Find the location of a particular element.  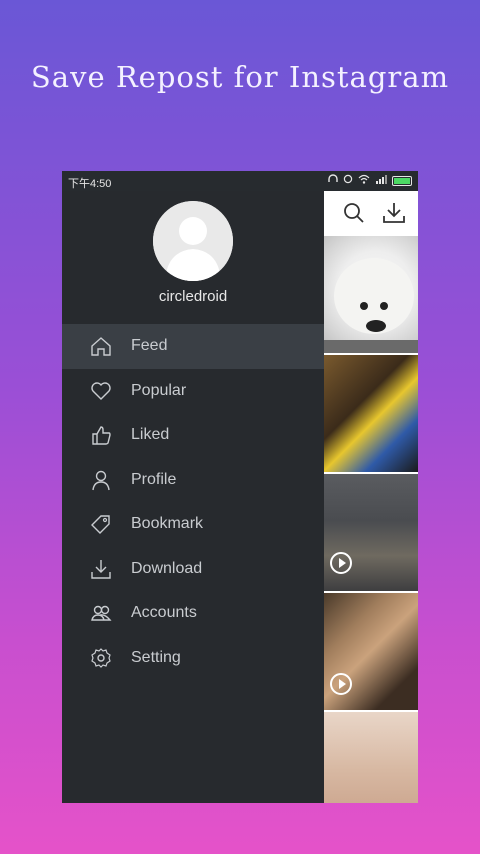

menu-item-download: Download is located at coordinates (193, 569).